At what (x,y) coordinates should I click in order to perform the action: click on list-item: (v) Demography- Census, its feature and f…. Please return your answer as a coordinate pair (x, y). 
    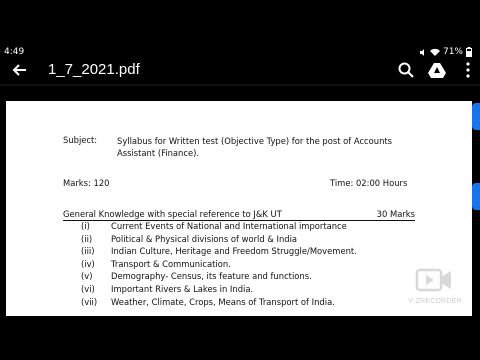
    Looking at the image, I should click on (266, 277).